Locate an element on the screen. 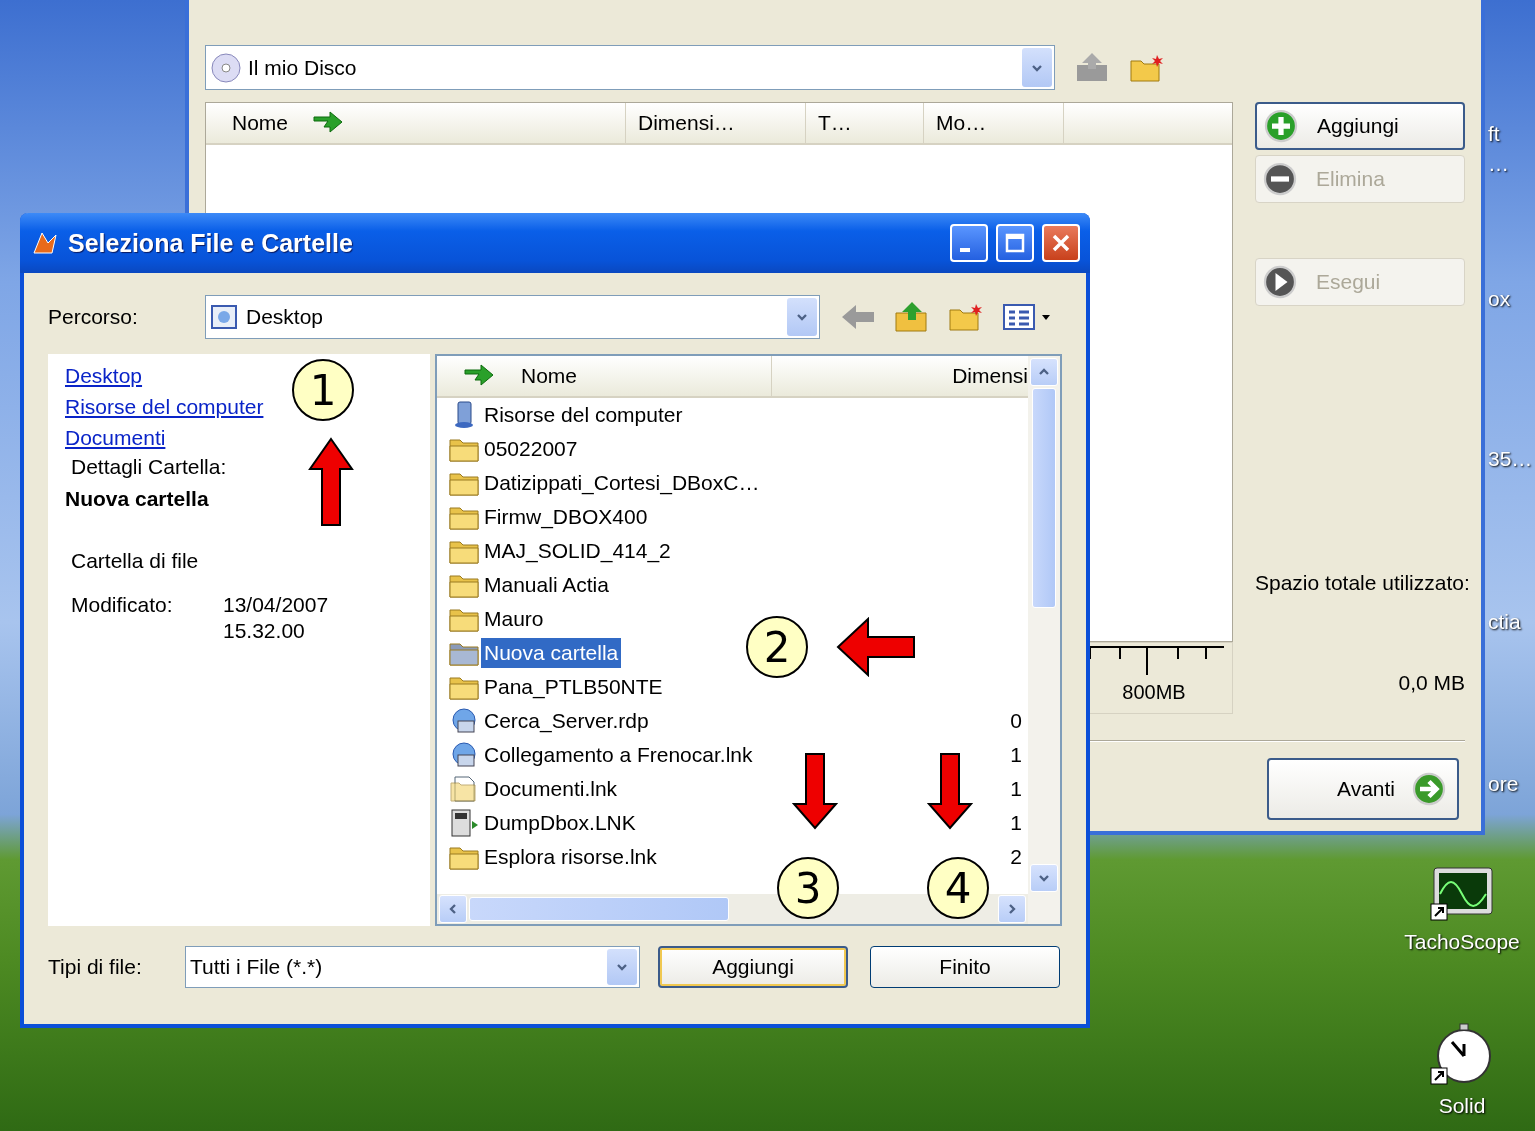 Image resolution: width=1535 pixels, height=1131 pixels. file-name: Cerca_Server.rdp is located at coordinates (566, 721).